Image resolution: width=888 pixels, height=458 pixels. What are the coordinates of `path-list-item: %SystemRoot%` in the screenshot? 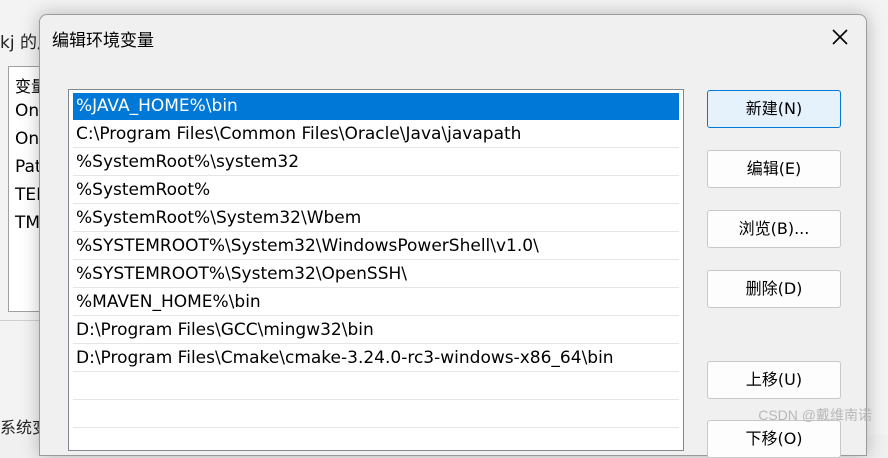 It's located at (376, 190).